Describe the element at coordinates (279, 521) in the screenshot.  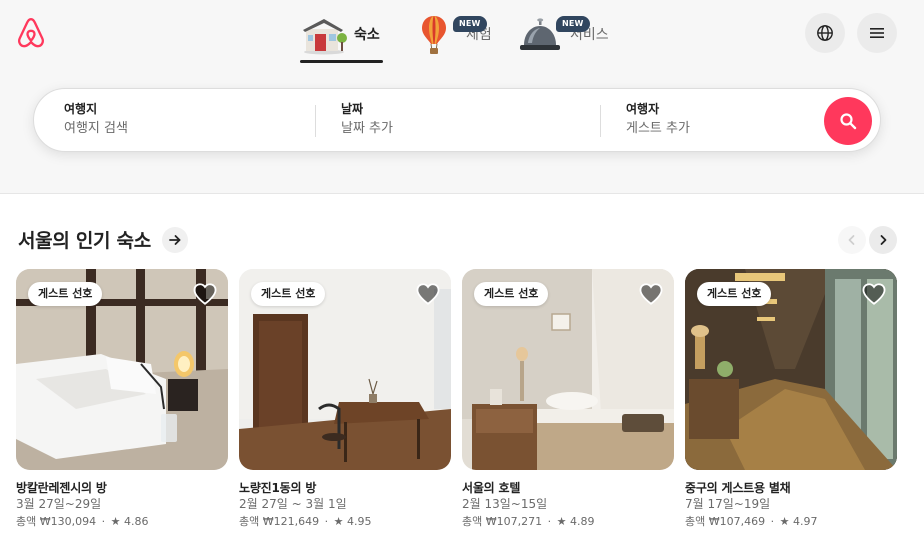
I see `listing-price: 총액 ₩121,649` at that location.